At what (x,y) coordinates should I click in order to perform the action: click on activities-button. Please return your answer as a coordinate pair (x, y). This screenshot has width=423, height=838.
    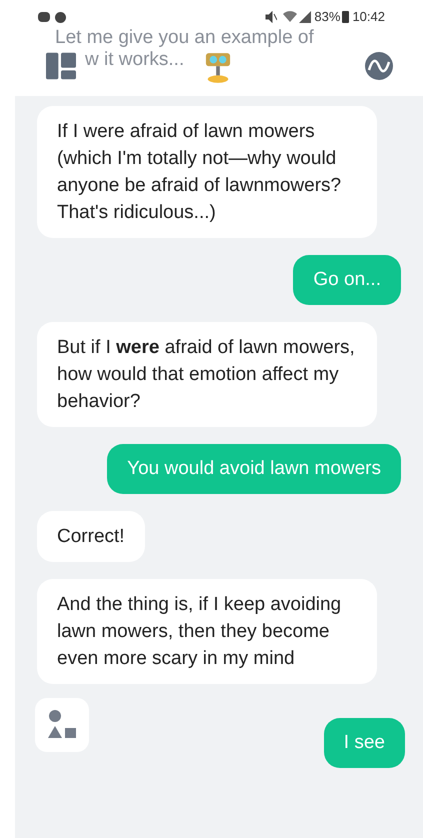
    Looking at the image, I should click on (62, 725).